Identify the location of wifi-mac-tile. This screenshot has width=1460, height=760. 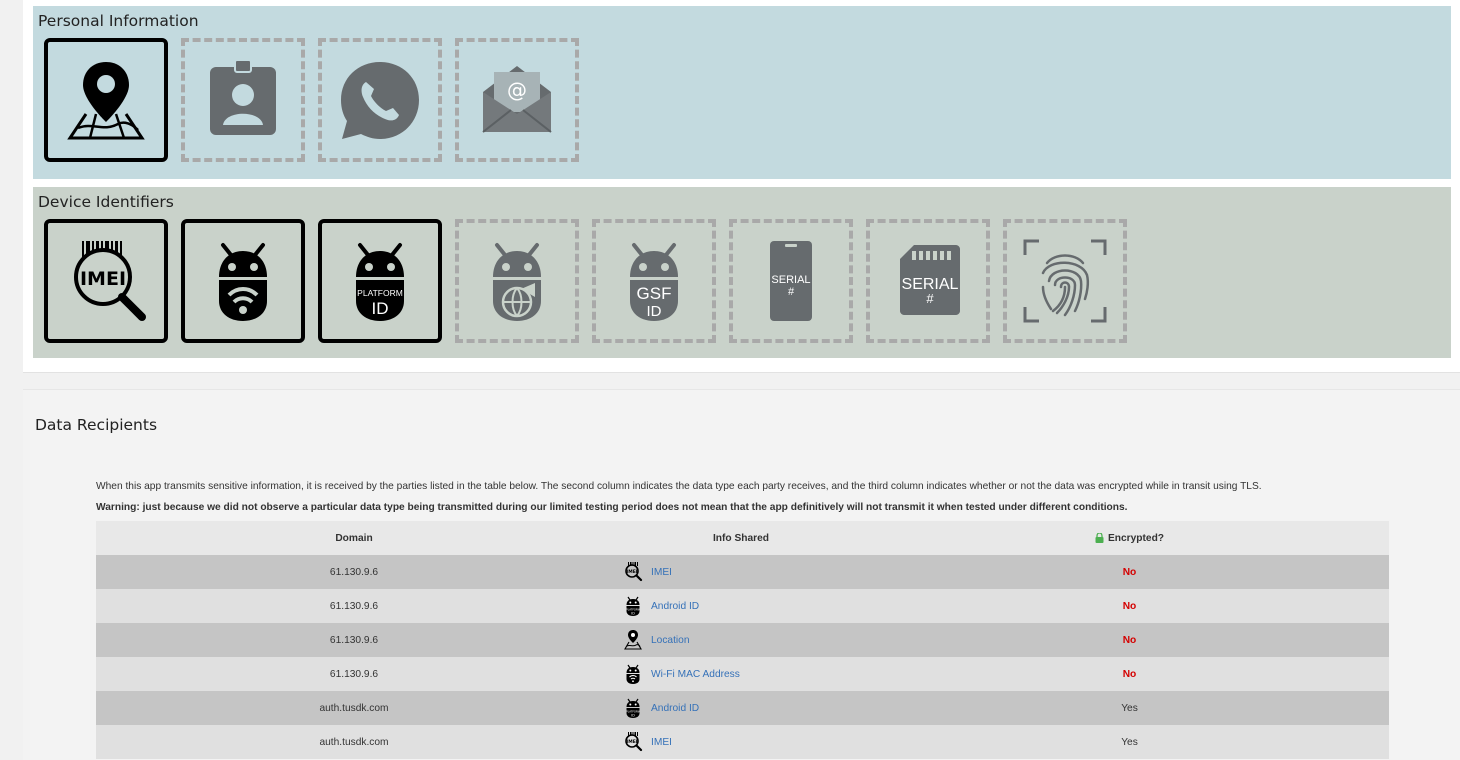
(243, 281).